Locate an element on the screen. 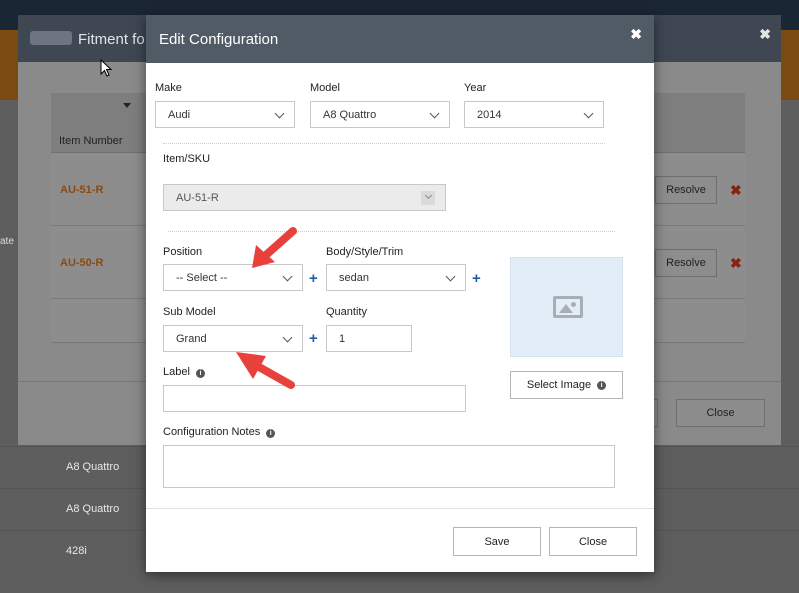  config-notes-label: Configuration Notes i is located at coordinates (219, 432).